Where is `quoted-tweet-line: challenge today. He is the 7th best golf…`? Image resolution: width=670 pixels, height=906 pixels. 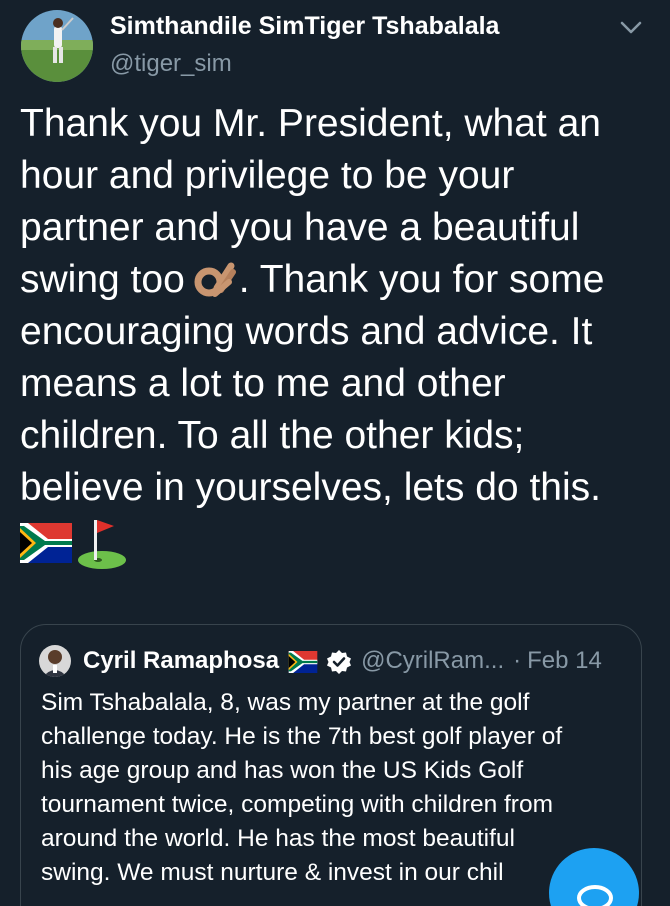 quoted-tweet-line: challenge today. He is the 7th best golf… is located at coordinates (302, 736).